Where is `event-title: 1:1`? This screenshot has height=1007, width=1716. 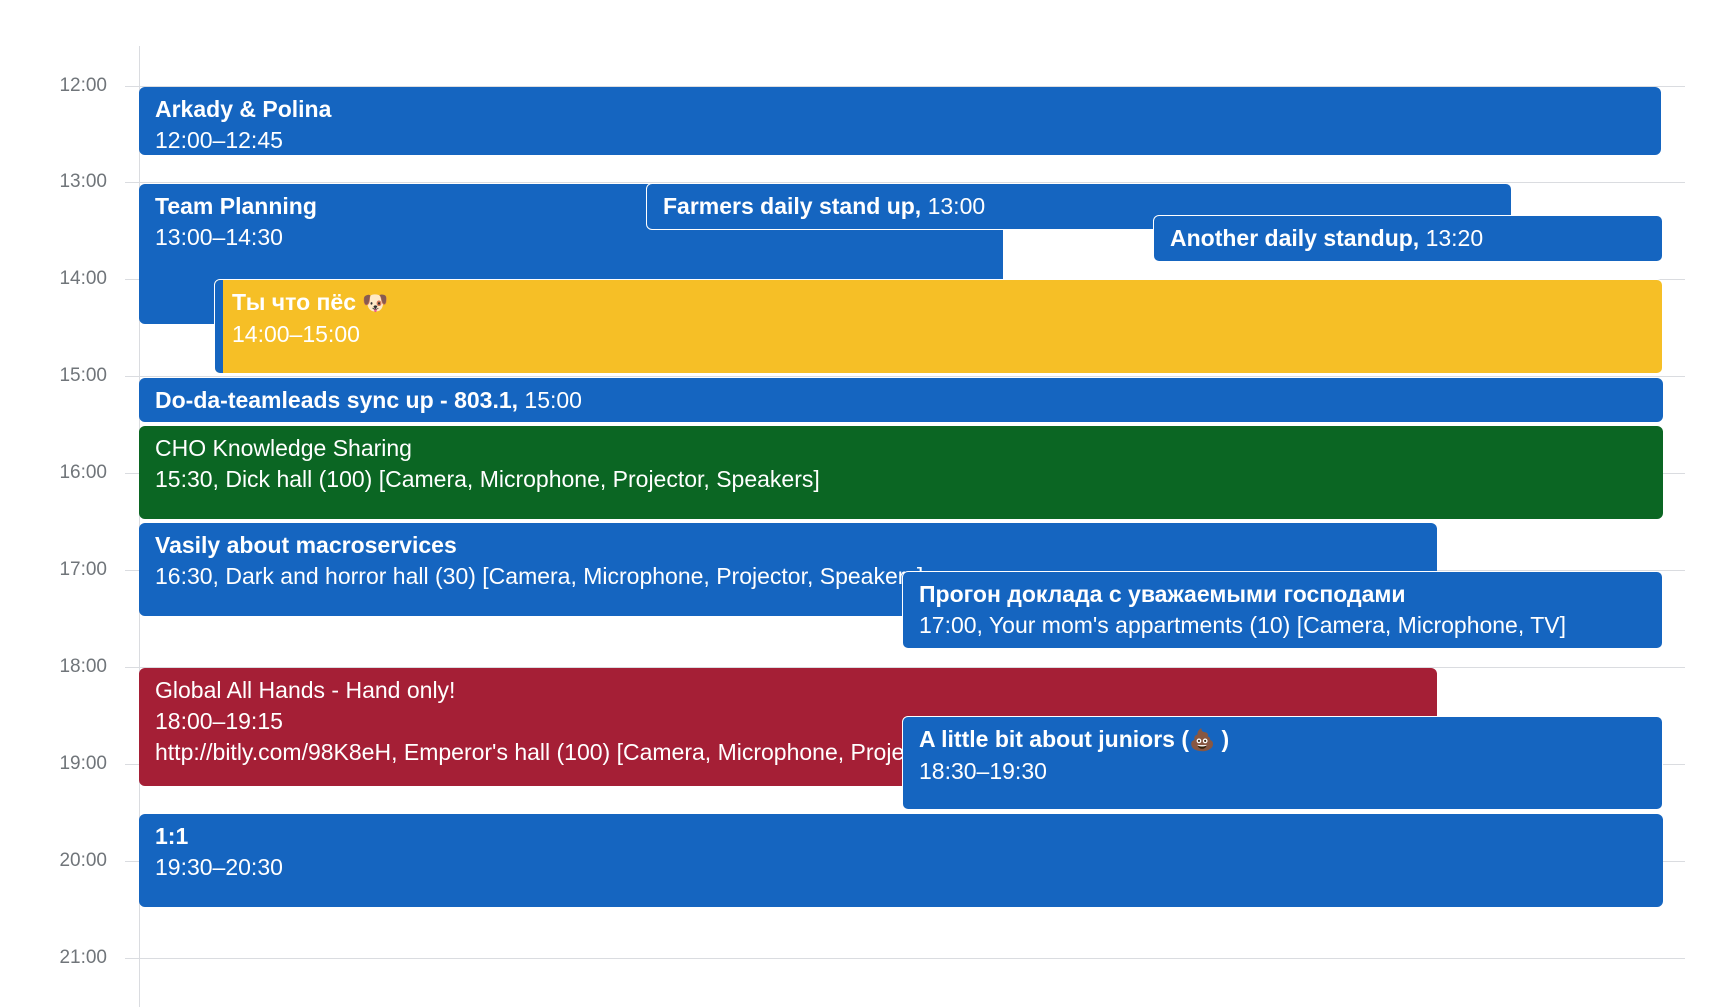
event-title: 1:1 is located at coordinates (172, 836).